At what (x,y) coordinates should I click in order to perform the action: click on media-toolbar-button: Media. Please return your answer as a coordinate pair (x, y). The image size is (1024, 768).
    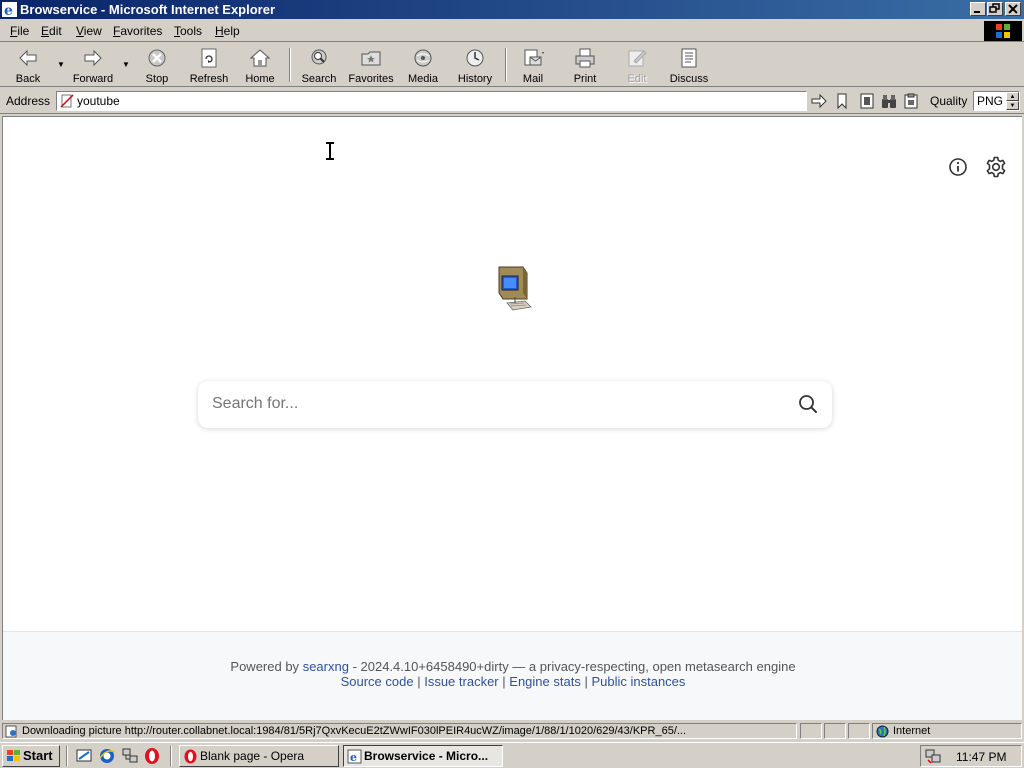
    Looking at the image, I should click on (423, 65).